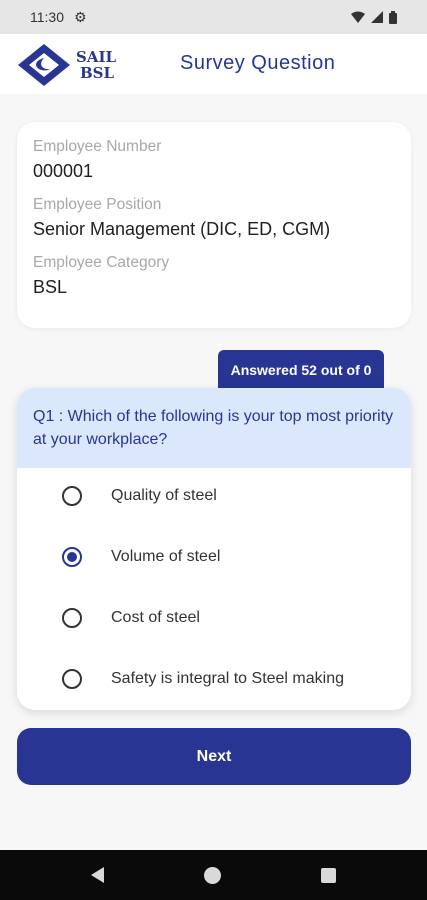 Image resolution: width=427 pixels, height=900 pixels. I want to click on status-icons, so click(374, 17).